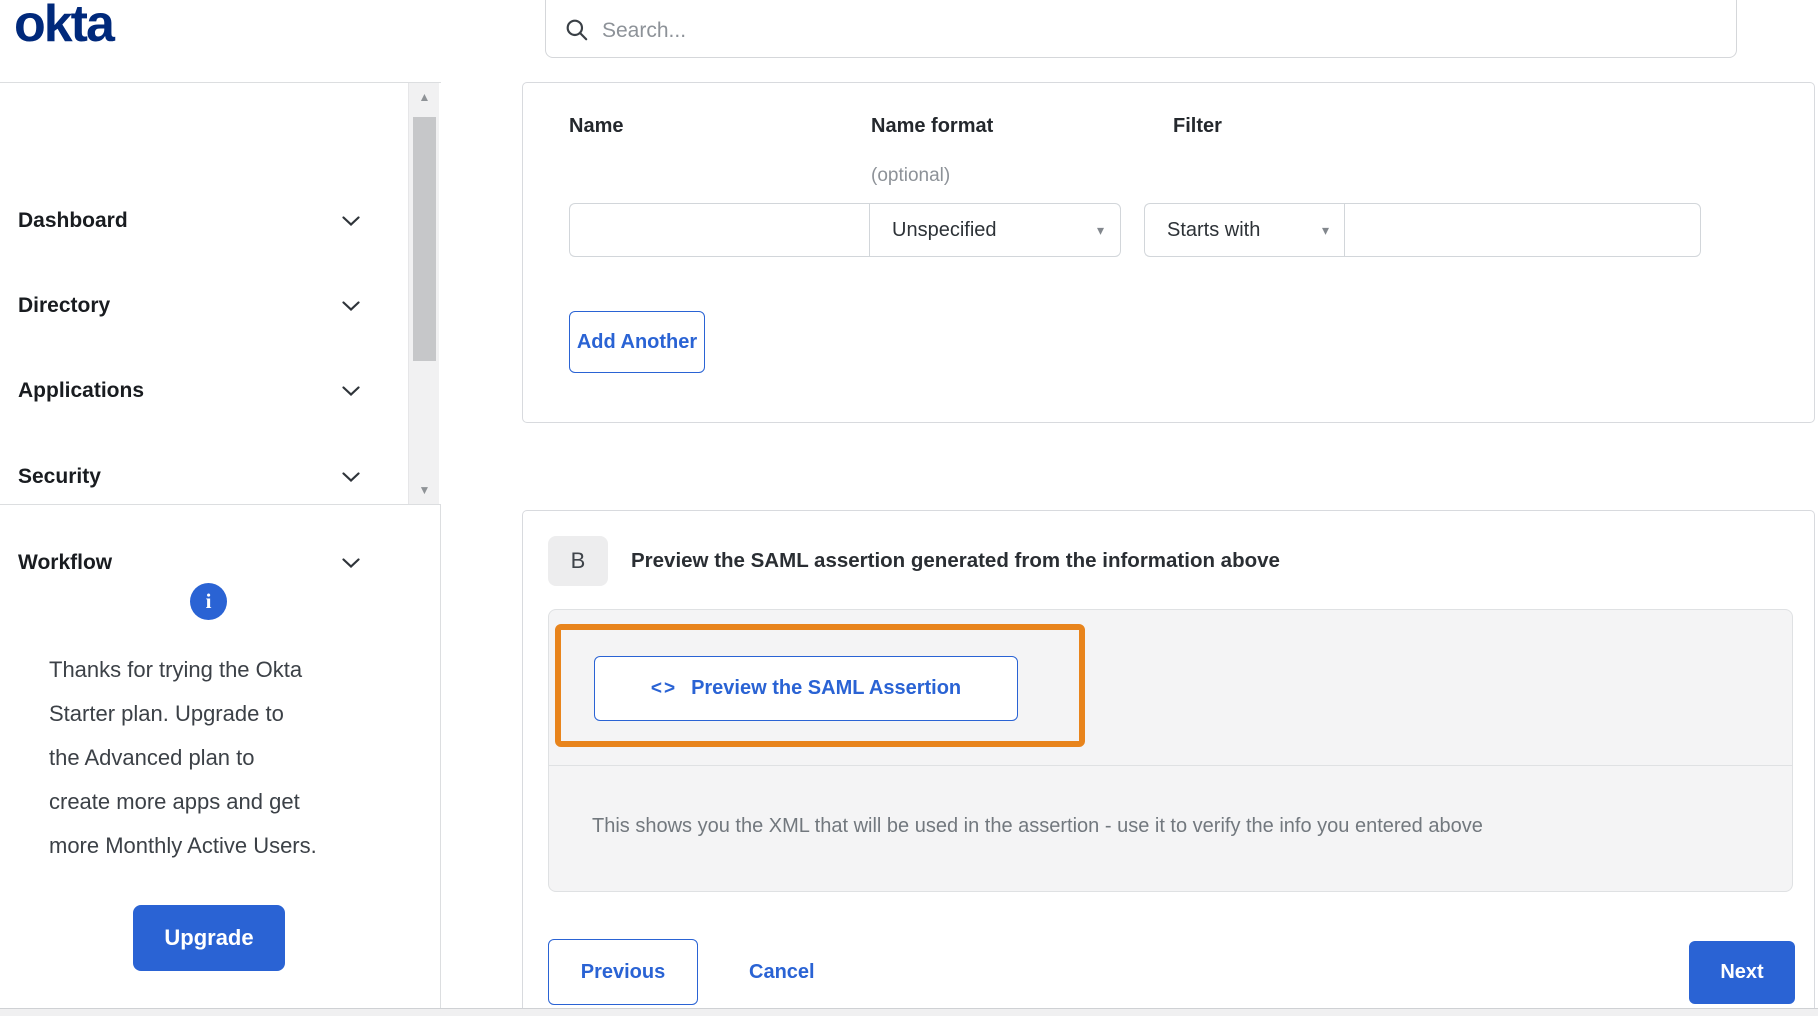 Image resolution: width=1818 pixels, height=1016 pixels. Describe the element at coordinates (208, 601) in the screenshot. I see `info-icon: i` at that location.